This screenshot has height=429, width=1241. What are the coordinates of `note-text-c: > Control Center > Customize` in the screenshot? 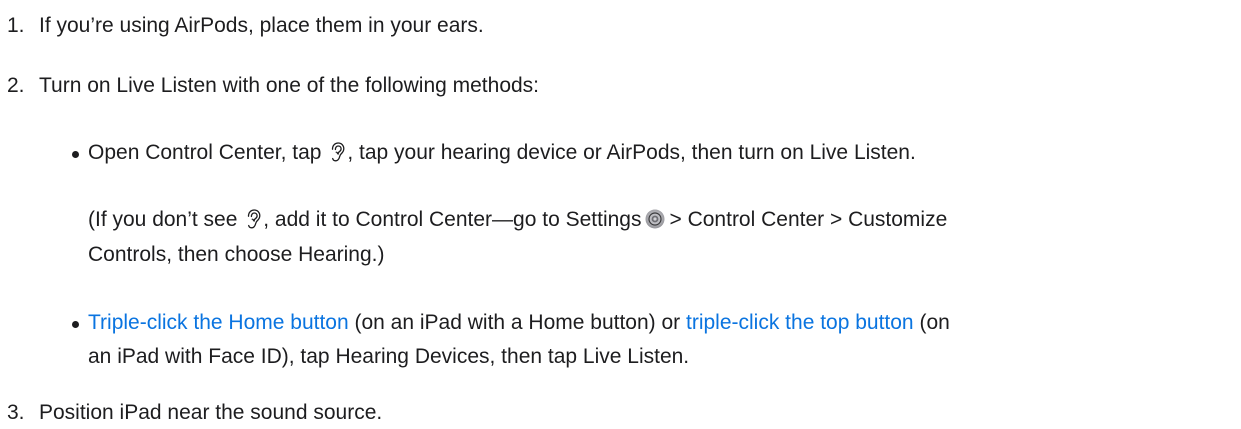 It's located at (808, 219).